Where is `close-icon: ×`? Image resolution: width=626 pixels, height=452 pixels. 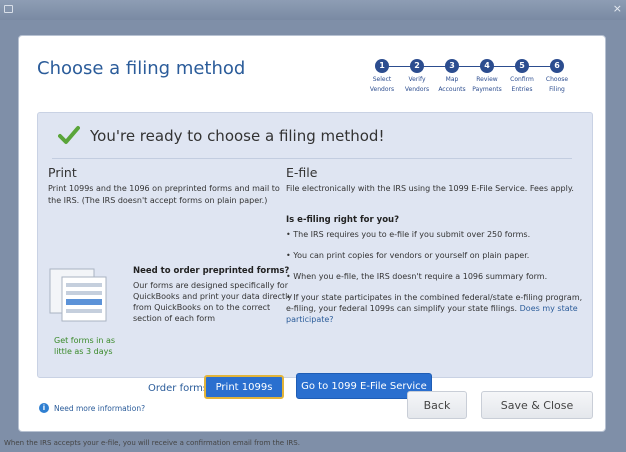
close-icon: × is located at coordinates (617, 9).